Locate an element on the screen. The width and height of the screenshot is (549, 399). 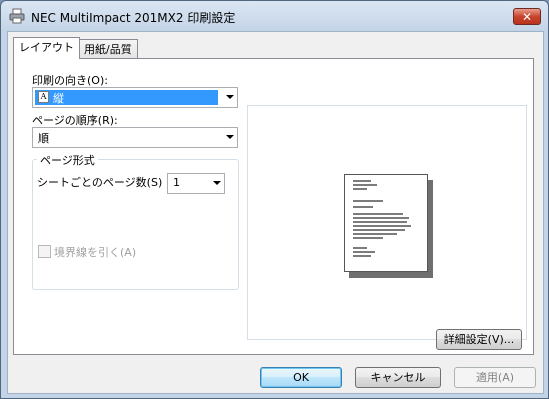
cancel-button: キャンセル is located at coordinates (398, 377).